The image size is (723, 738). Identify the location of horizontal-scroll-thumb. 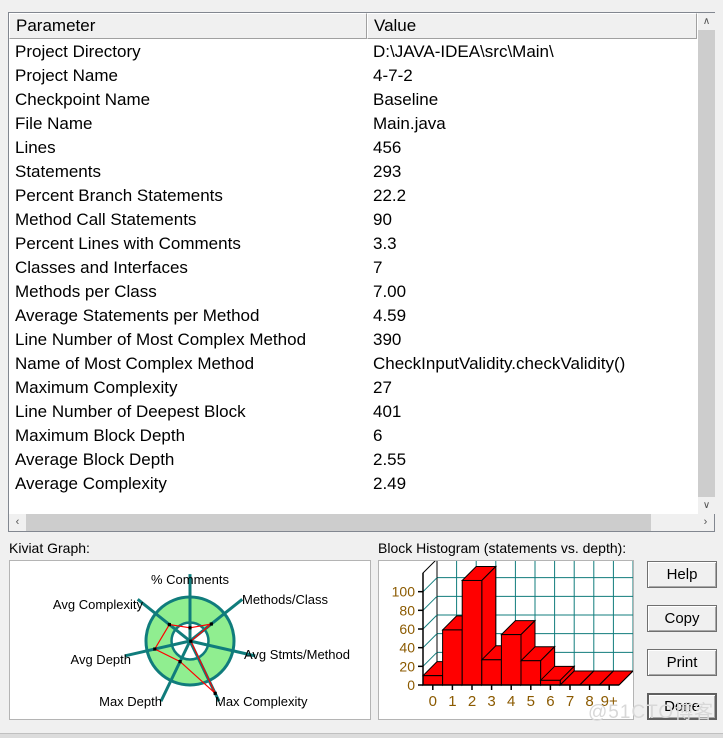
(338, 522).